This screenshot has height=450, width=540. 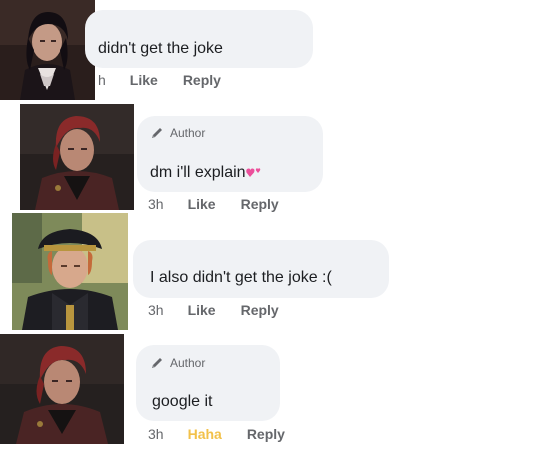 I want to click on comment-actions-3: 3h Like Reply, so click(x=213, y=310).